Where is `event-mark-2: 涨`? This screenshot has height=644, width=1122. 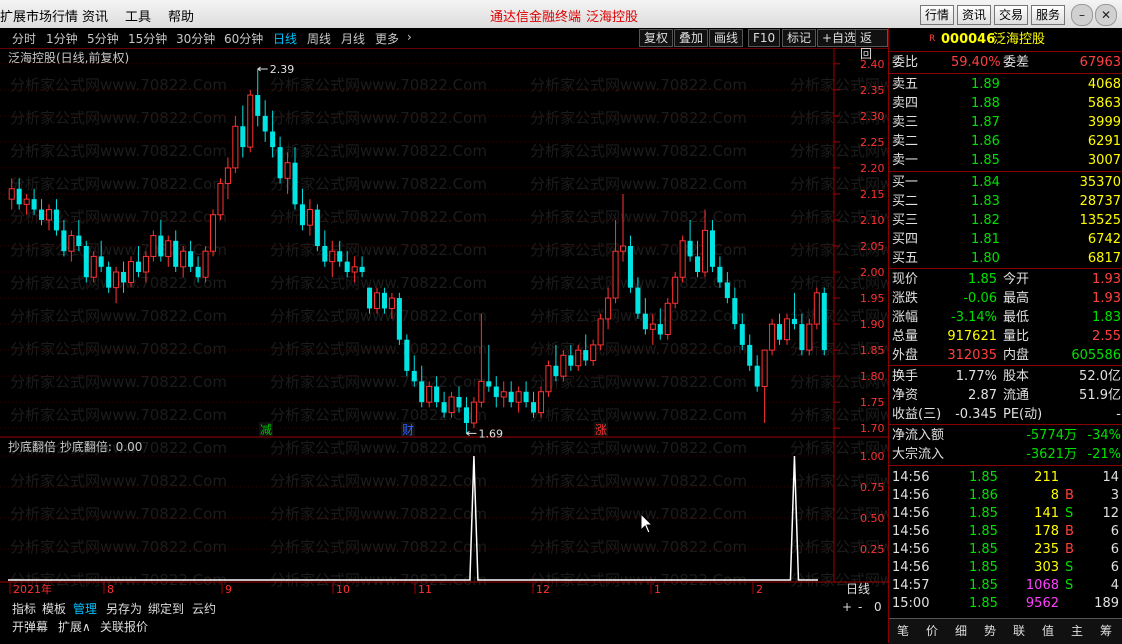 event-mark-2: 涨 is located at coordinates (601, 429).